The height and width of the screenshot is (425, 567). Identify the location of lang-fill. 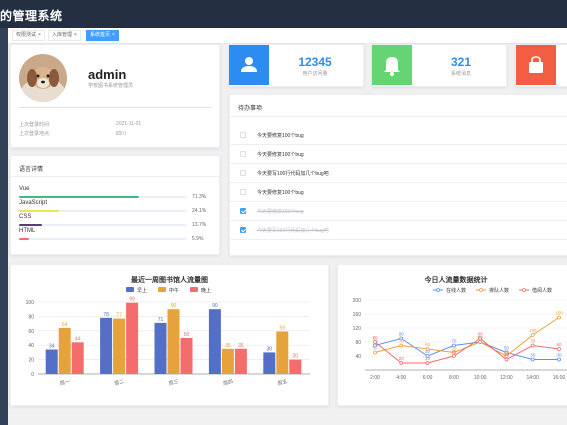
(79, 197).